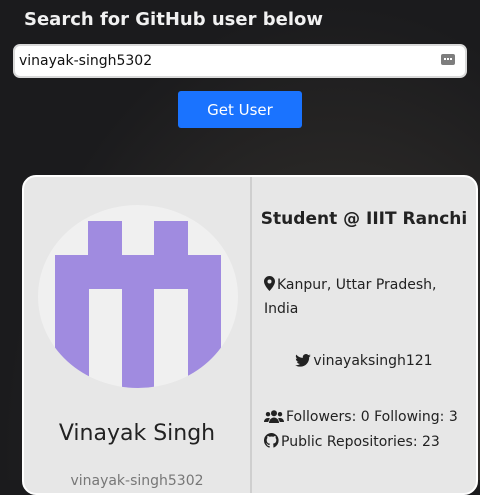 The height and width of the screenshot is (495, 480). What do you see at coordinates (328, 417) in the screenshot?
I see `followers-count: Followers: 0` at bounding box center [328, 417].